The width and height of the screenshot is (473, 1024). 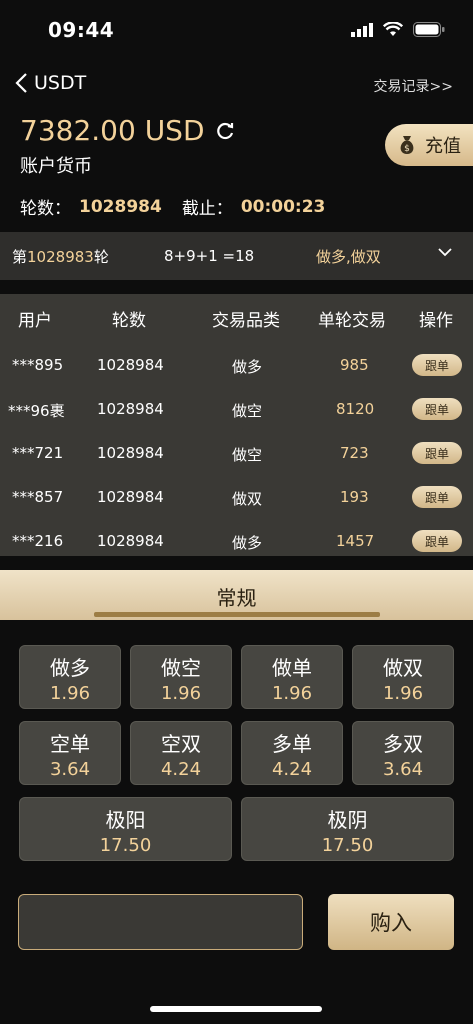 I want to click on bet-name: 做单, so click(x=292, y=668).